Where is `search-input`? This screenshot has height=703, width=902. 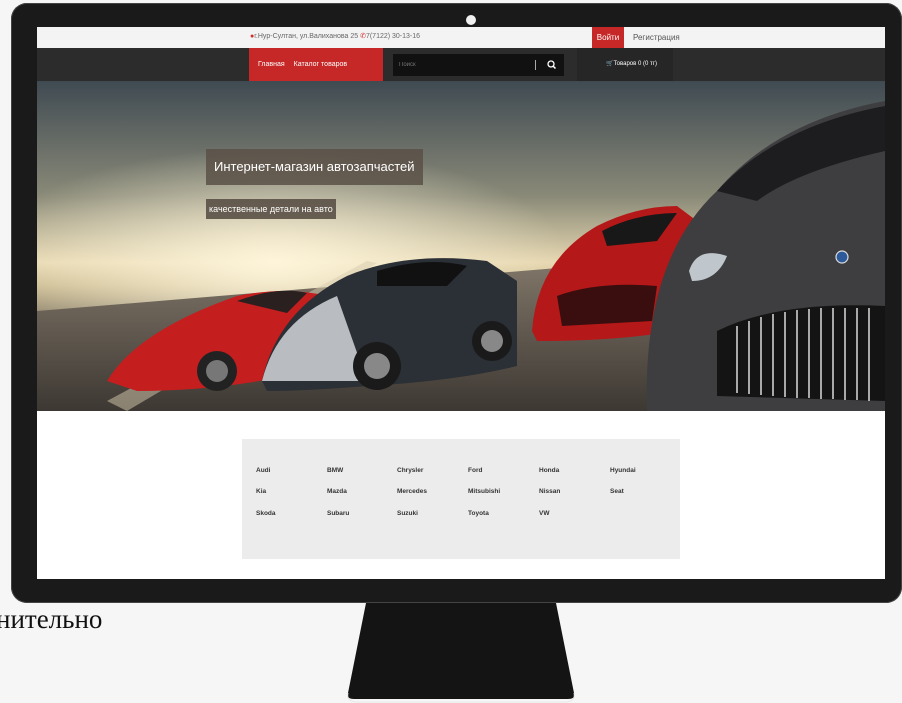 search-input is located at coordinates (469, 65).